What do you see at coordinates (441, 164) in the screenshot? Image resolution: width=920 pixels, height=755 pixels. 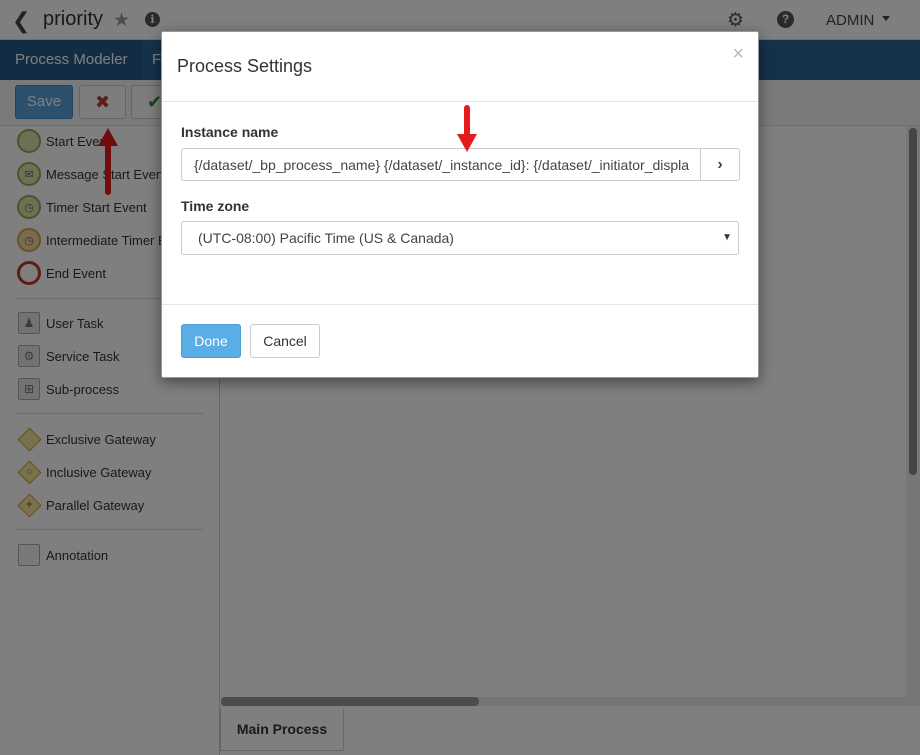 I see `instance-name-input` at bounding box center [441, 164].